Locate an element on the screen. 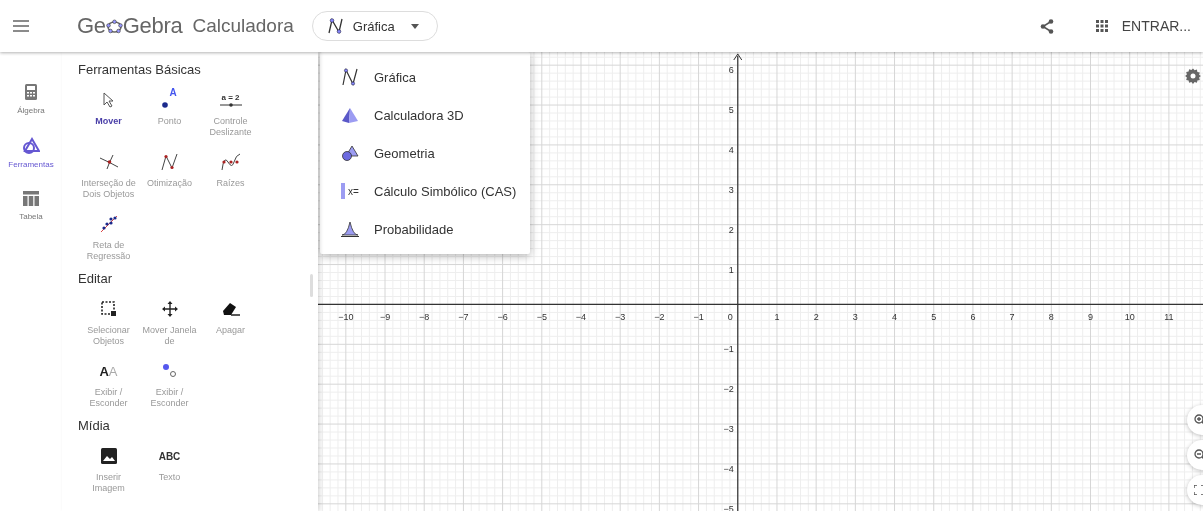 The image size is (1203, 511). app-menu-item: Geometria is located at coordinates (425, 153).